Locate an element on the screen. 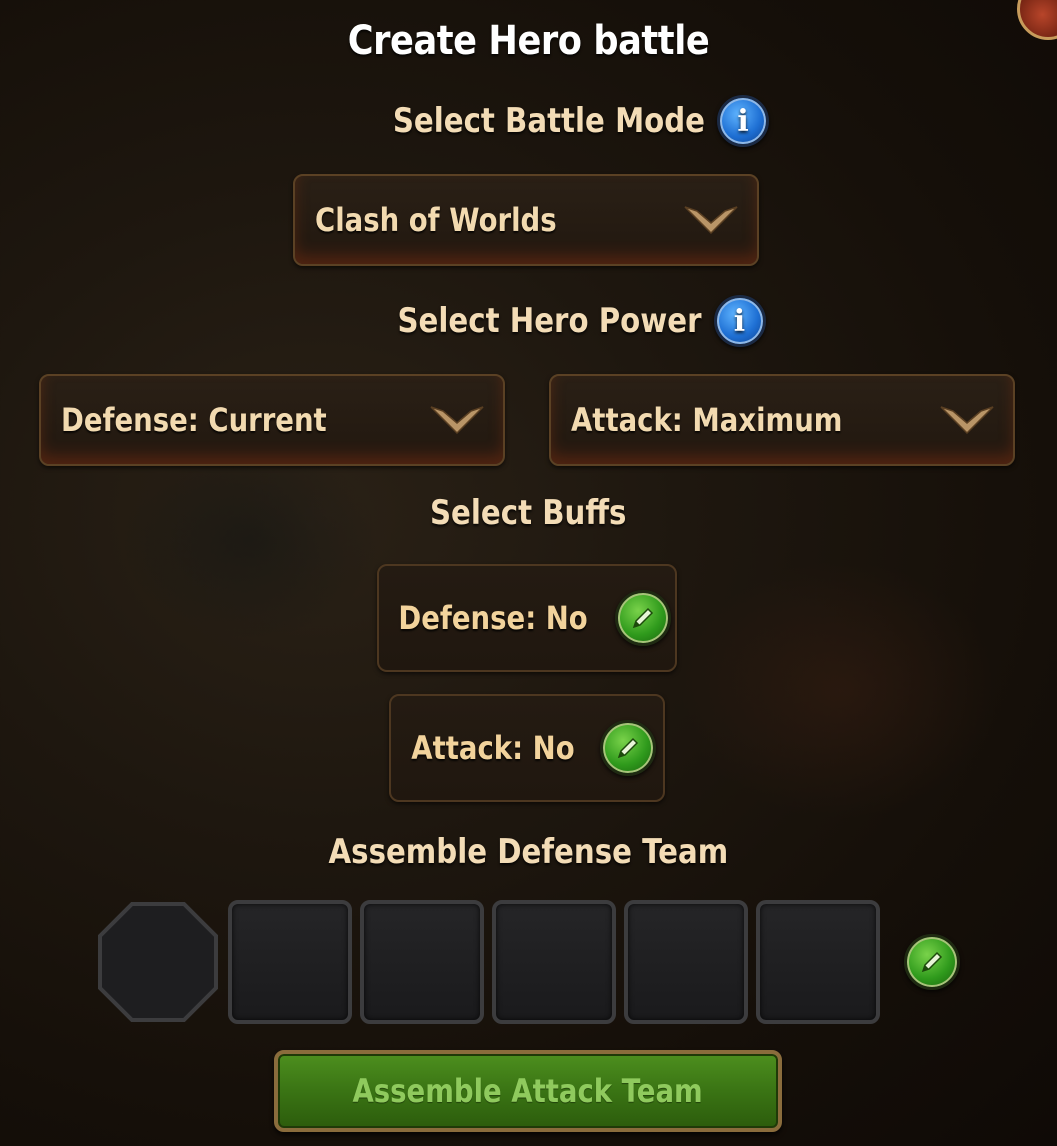 The width and height of the screenshot is (1057, 1146). battle-mode-dropdown: Clash of Worlds is located at coordinates (526, 220).